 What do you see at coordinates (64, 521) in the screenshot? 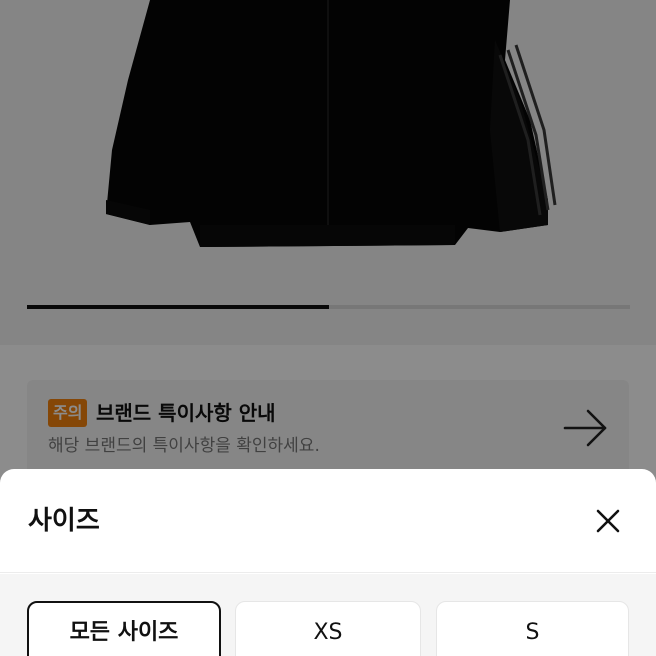
I see `sheet-title: 사이즈` at bounding box center [64, 521].